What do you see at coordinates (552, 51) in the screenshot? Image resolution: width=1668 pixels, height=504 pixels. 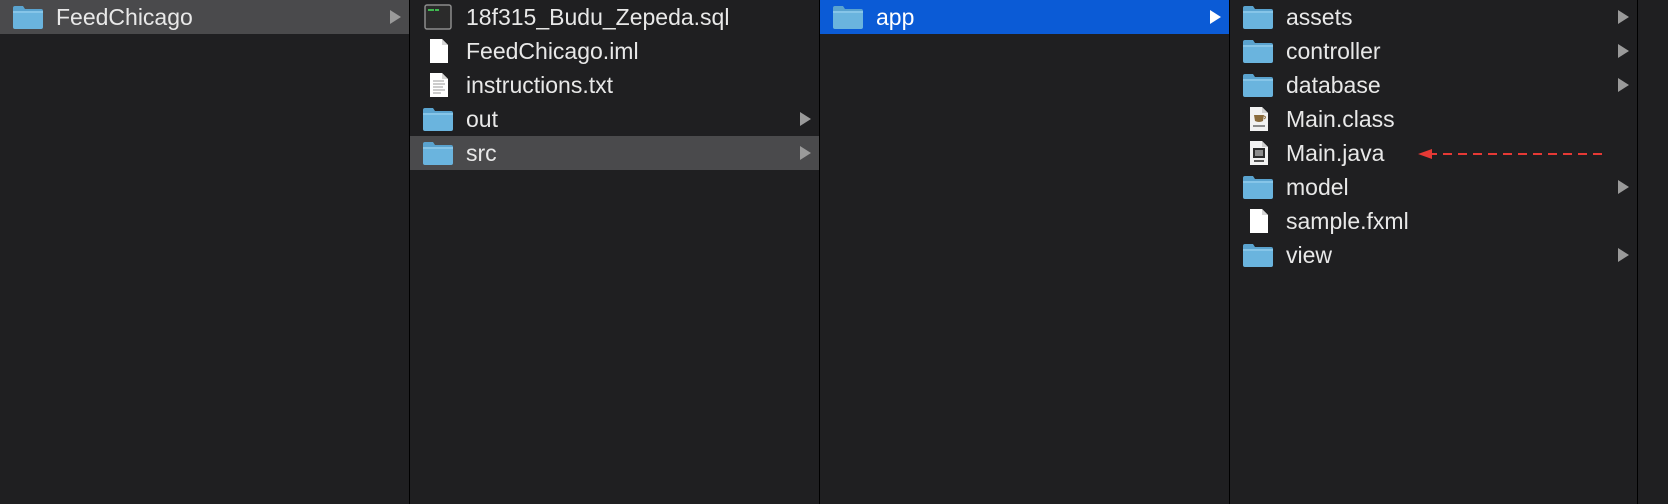 I see `item-label: FeedChicago.iml` at bounding box center [552, 51].